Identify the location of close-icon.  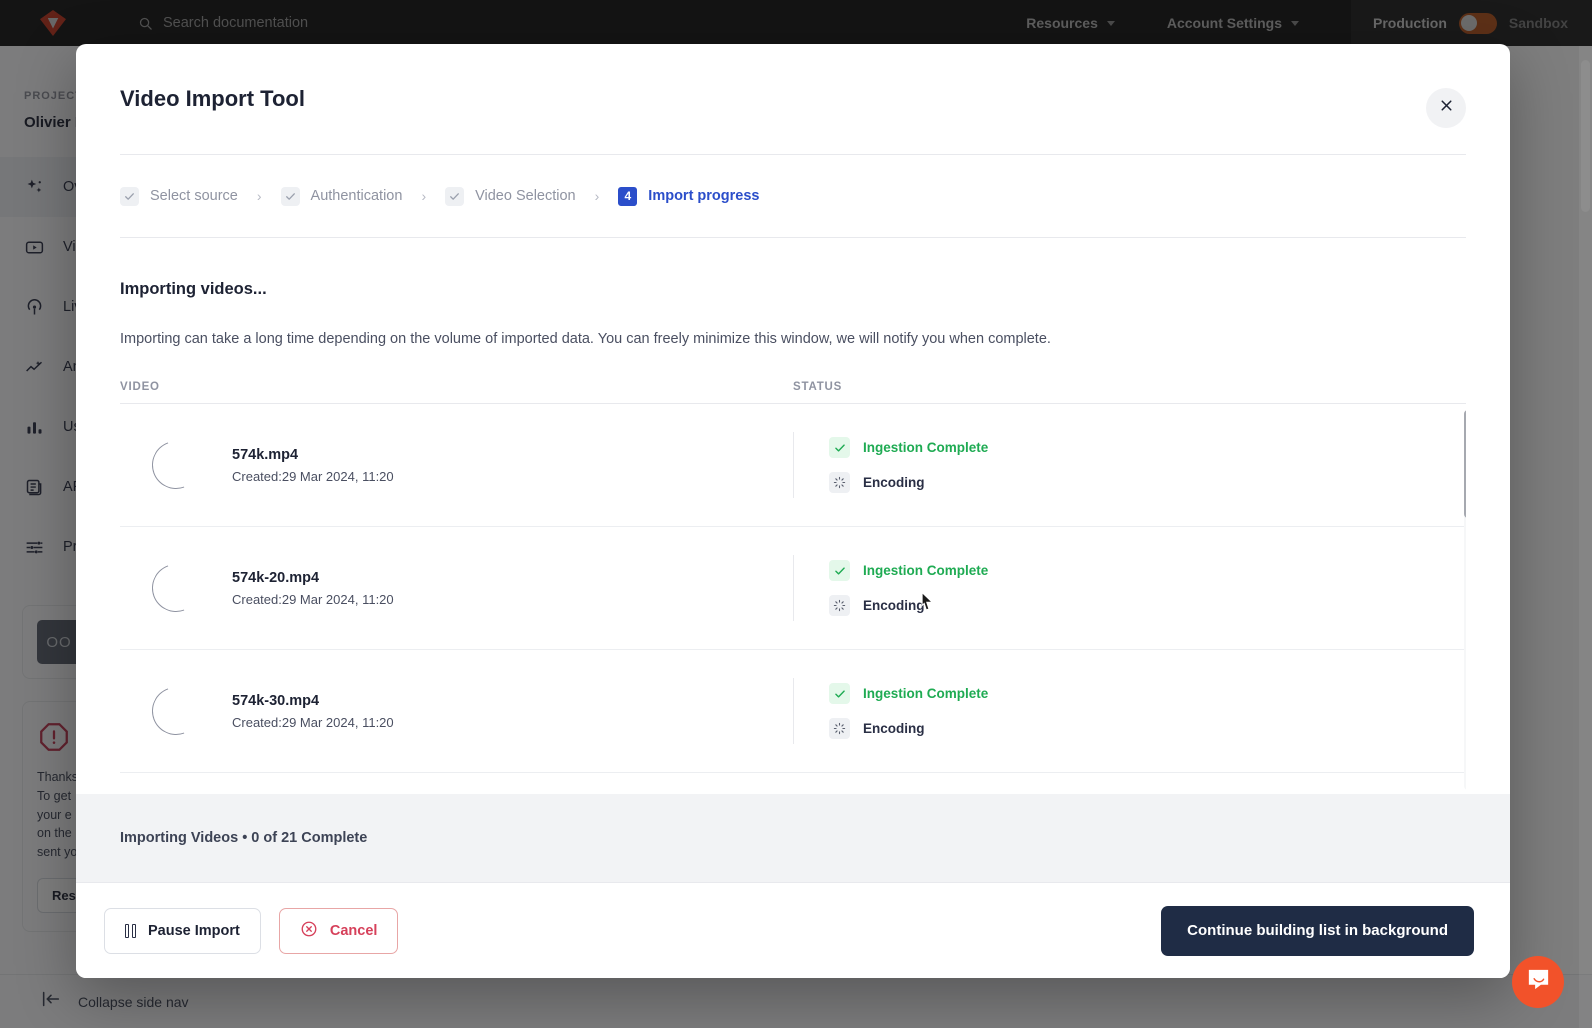
(1446, 108).